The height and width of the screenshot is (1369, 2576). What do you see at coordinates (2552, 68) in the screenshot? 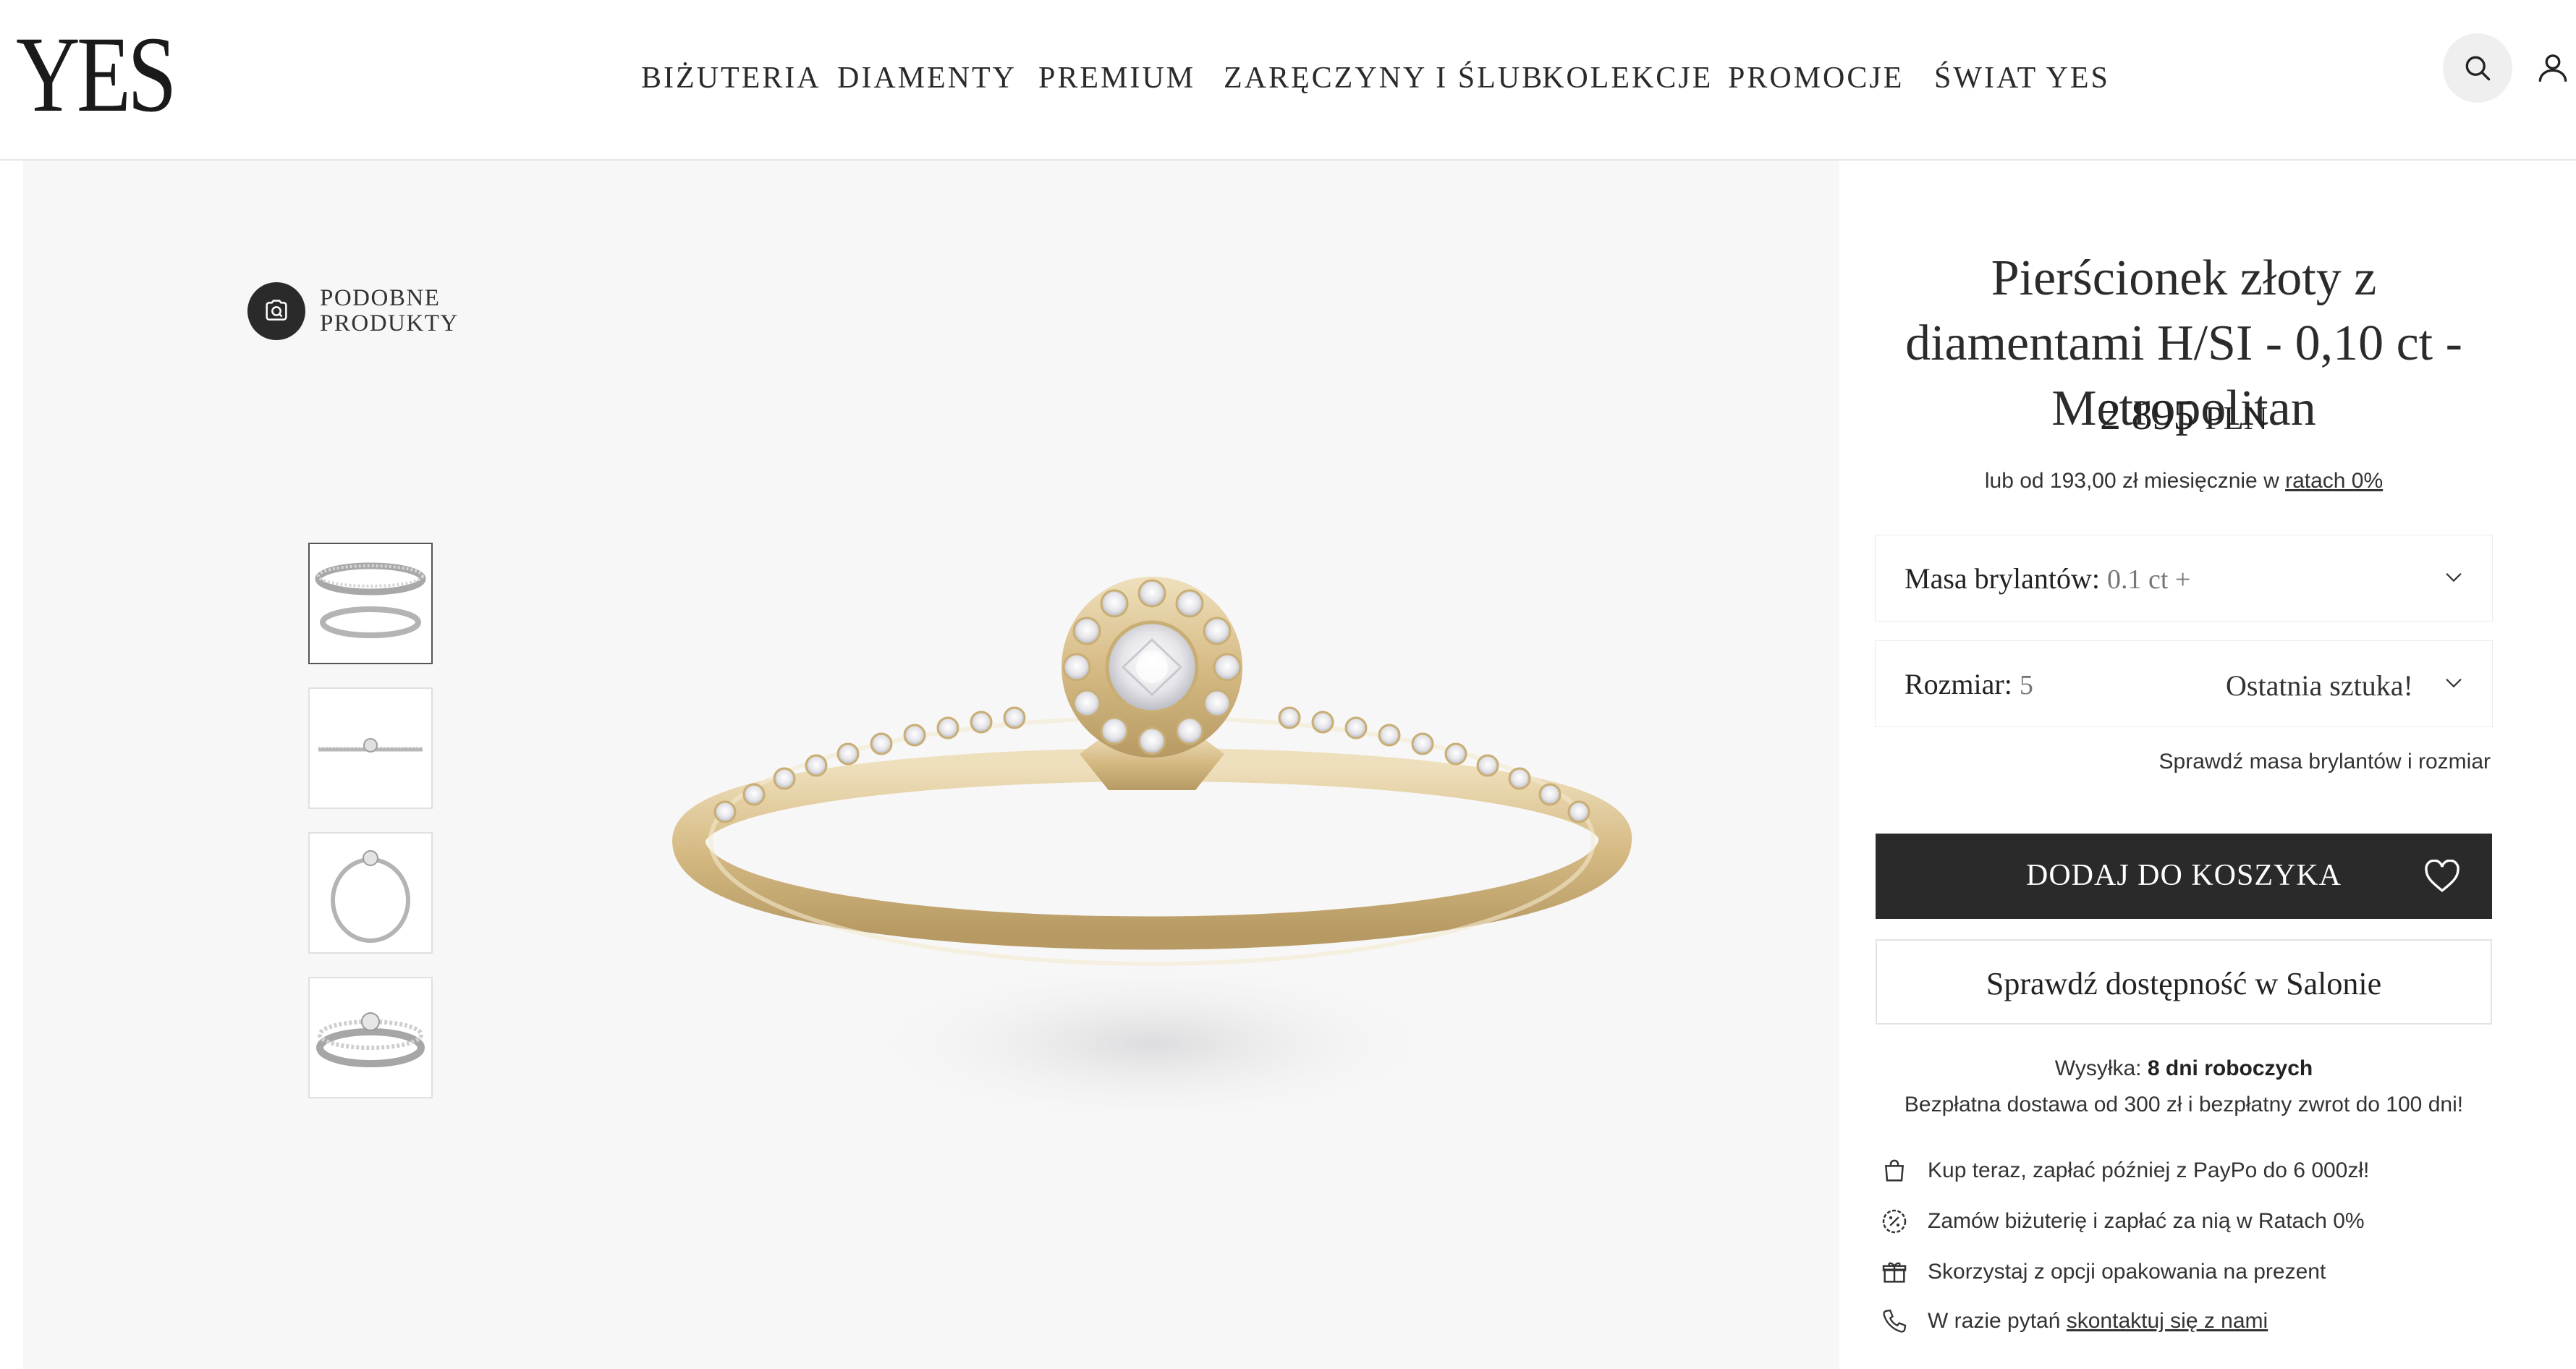
I see `user-icon` at bounding box center [2552, 68].